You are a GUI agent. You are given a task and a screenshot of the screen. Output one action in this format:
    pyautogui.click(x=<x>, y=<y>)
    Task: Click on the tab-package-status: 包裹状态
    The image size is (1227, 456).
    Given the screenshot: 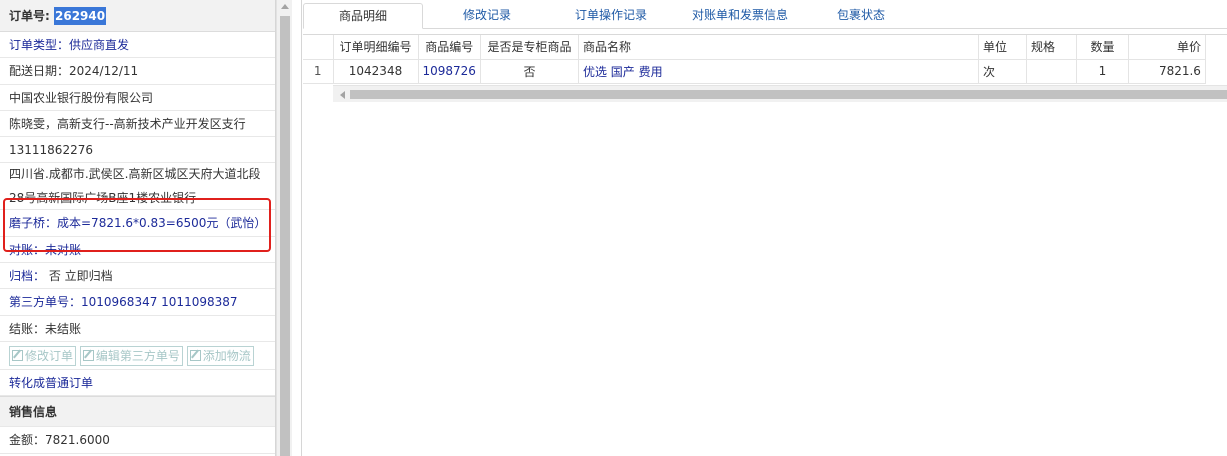 What is the action you would take?
    pyautogui.click(x=861, y=16)
    